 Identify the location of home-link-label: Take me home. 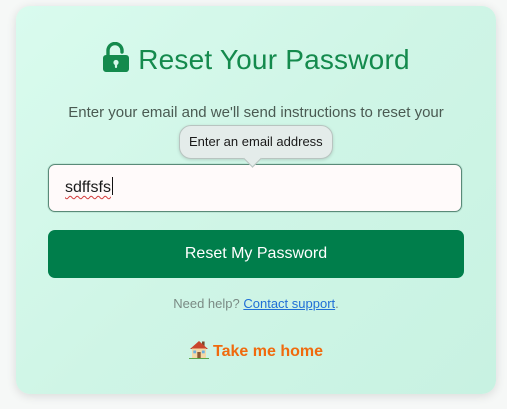
(268, 351).